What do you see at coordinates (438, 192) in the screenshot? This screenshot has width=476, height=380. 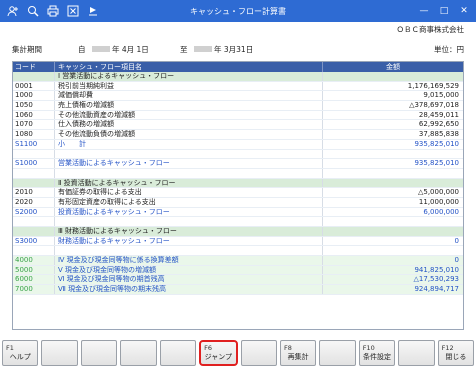 I see `row-amount: △5,000,000` at bounding box center [438, 192].